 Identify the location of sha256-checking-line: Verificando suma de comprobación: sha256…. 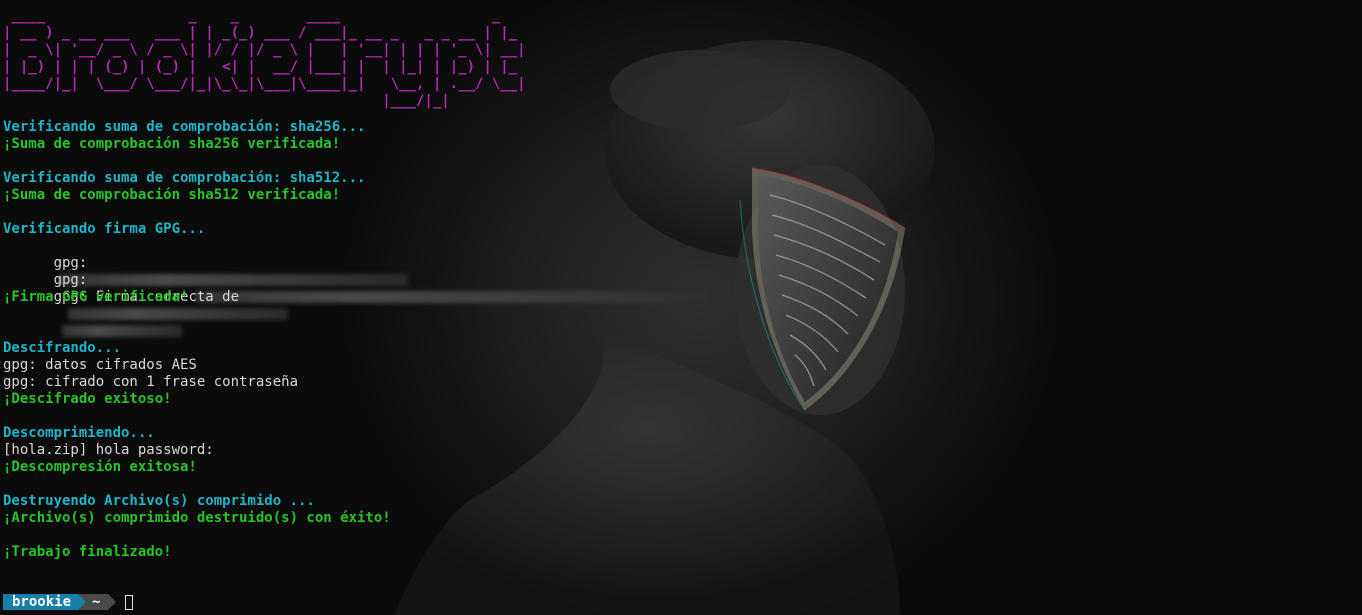
(184, 127).